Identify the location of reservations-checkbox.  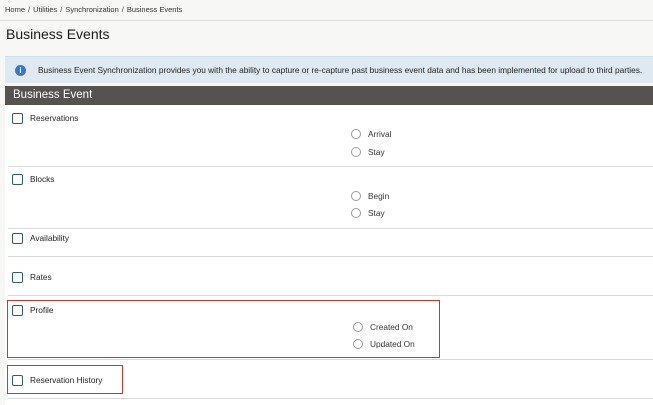
(17, 118).